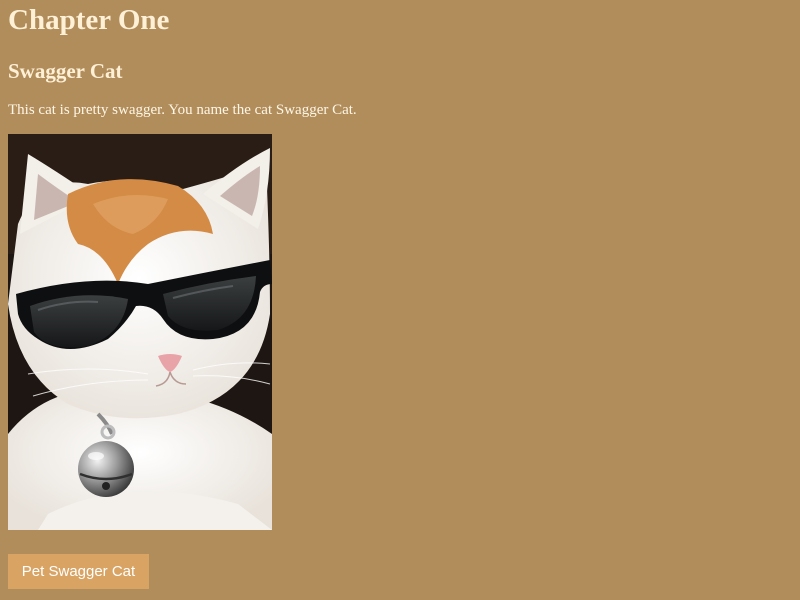  What do you see at coordinates (78, 571) in the screenshot?
I see `pet-swagger-cat-button: Pet Swagger Cat` at bounding box center [78, 571].